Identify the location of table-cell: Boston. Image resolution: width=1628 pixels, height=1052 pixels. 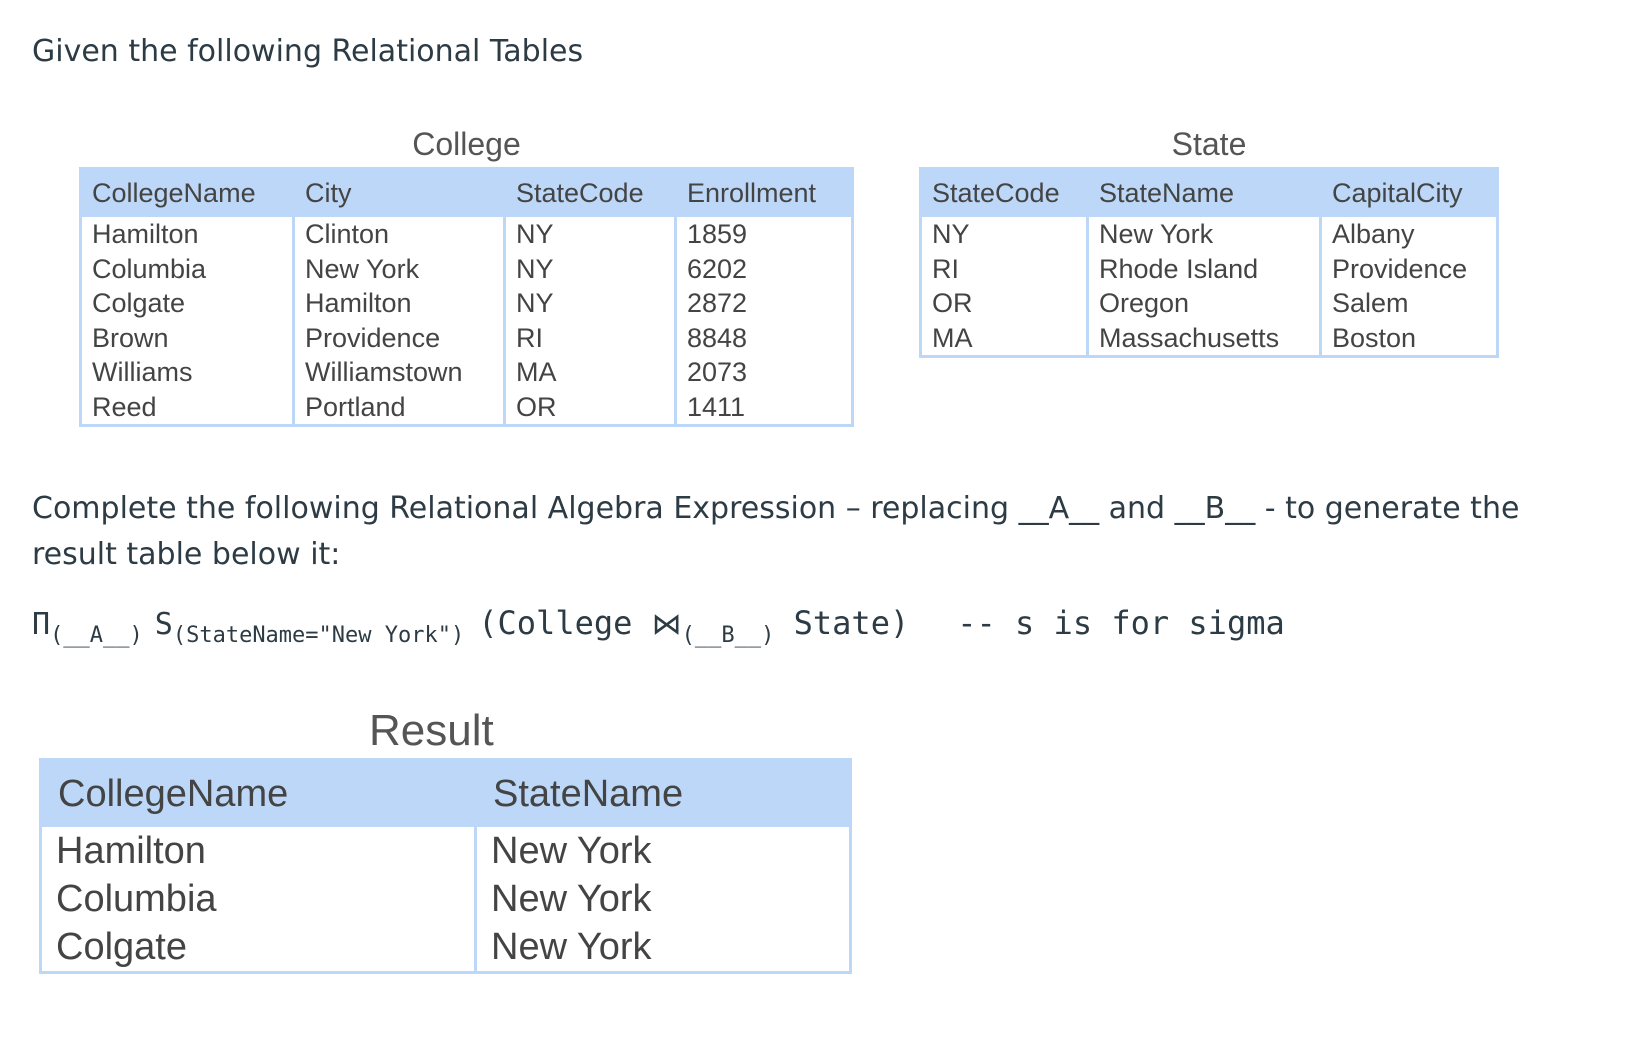
(1408, 338).